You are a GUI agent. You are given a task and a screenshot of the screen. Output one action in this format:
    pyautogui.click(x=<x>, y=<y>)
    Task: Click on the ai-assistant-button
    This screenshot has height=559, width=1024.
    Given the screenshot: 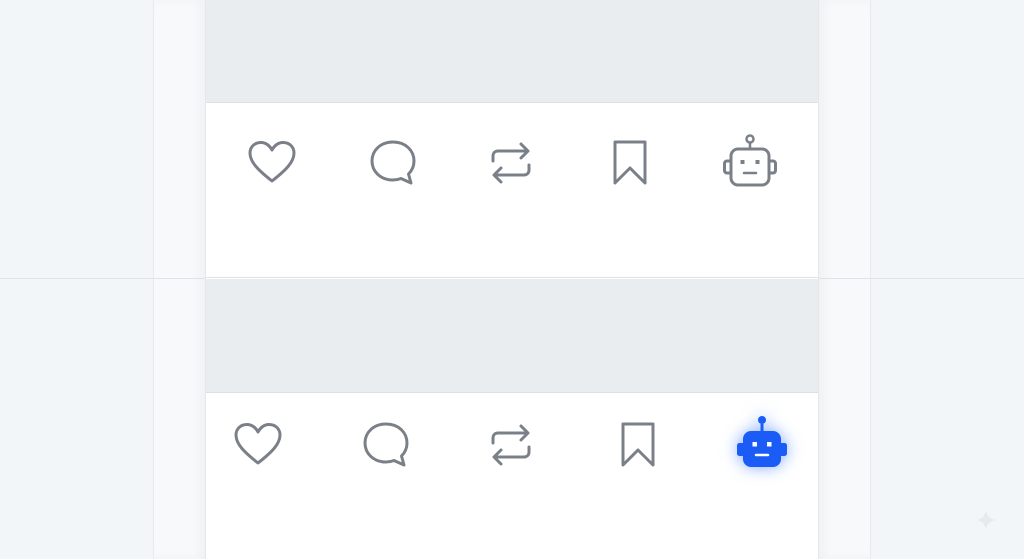 What is the action you would take?
    pyautogui.click(x=750, y=163)
    